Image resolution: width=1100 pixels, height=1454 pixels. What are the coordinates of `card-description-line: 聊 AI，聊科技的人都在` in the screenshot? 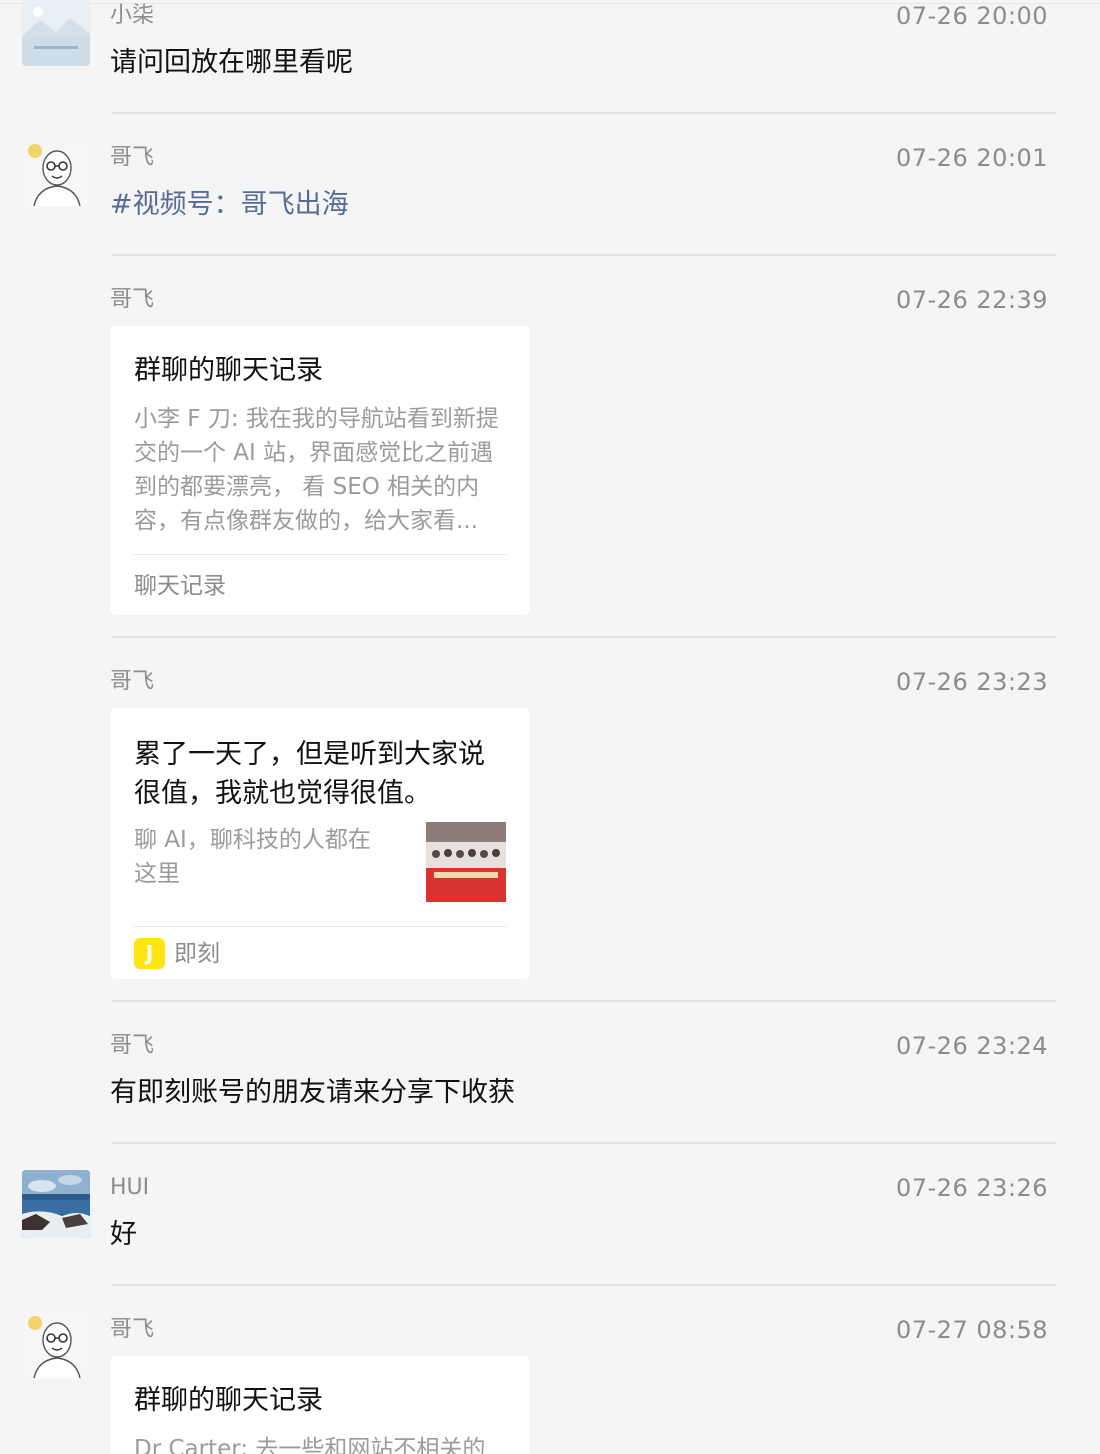 It's located at (252, 840).